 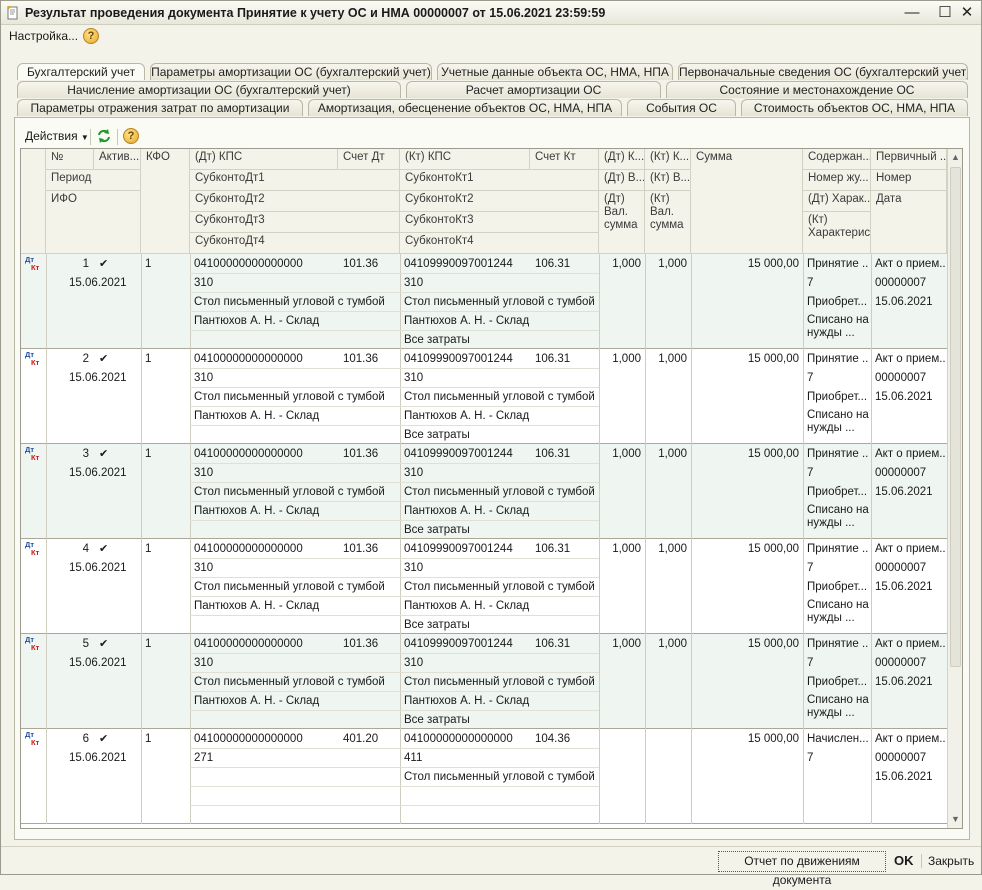 What do you see at coordinates (955, 417) in the screenshot?
I see `scrollbar-thumb` at bounding box center [955, 417].